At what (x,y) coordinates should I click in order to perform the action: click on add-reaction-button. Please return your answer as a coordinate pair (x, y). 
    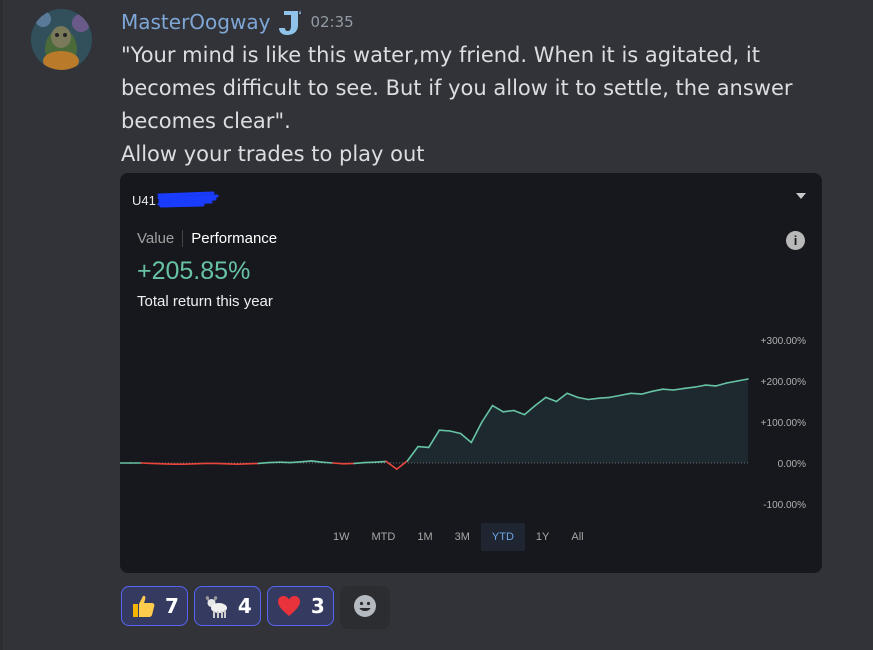
    Looking at the image, I should click on (364, 607).